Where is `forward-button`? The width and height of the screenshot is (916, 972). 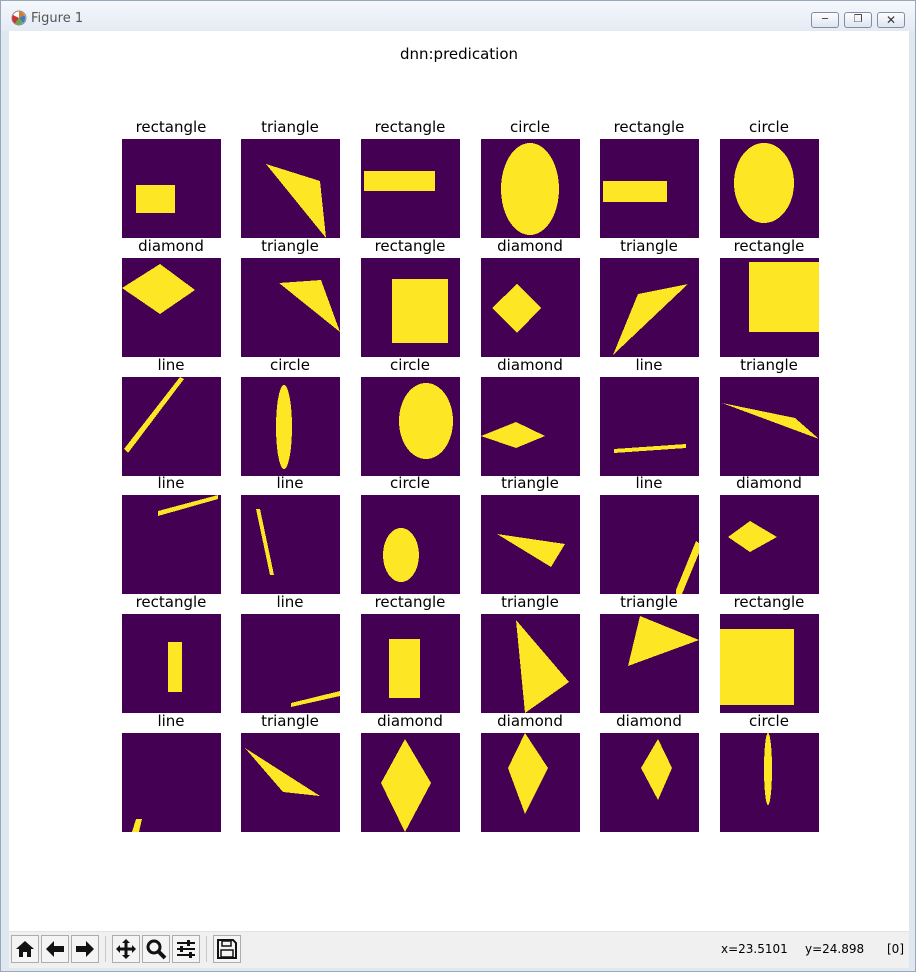 forward-button is located at coordinates (85, 949).